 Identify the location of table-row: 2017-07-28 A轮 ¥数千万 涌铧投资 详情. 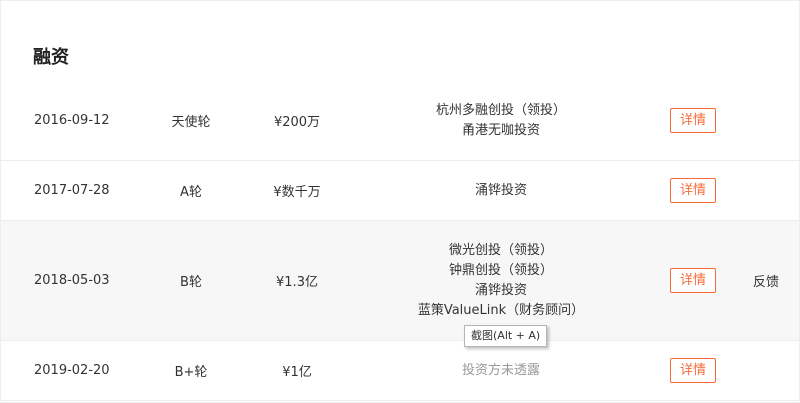
(400, 191).